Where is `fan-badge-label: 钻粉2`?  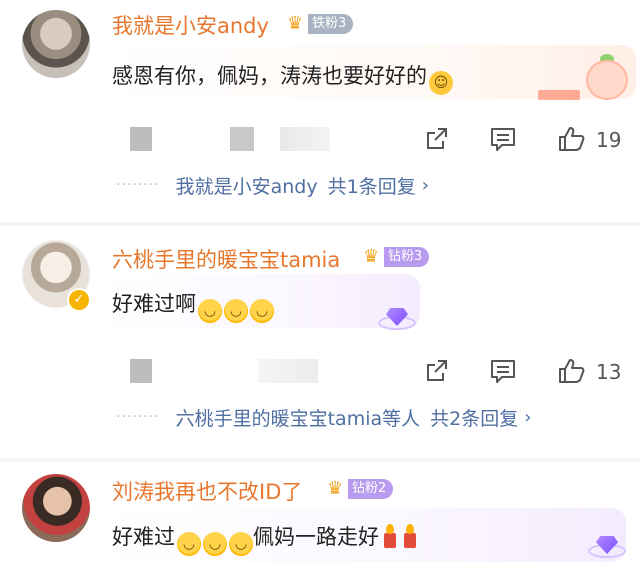
fan-badge-label: 钻粉2 is located at coordinates (371, 489).